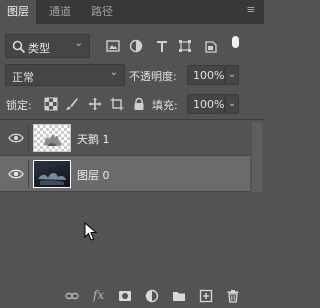 The height and width of the screenshot is (308, 320). I want to click on filter-toggle-switch, so click(235, 42).